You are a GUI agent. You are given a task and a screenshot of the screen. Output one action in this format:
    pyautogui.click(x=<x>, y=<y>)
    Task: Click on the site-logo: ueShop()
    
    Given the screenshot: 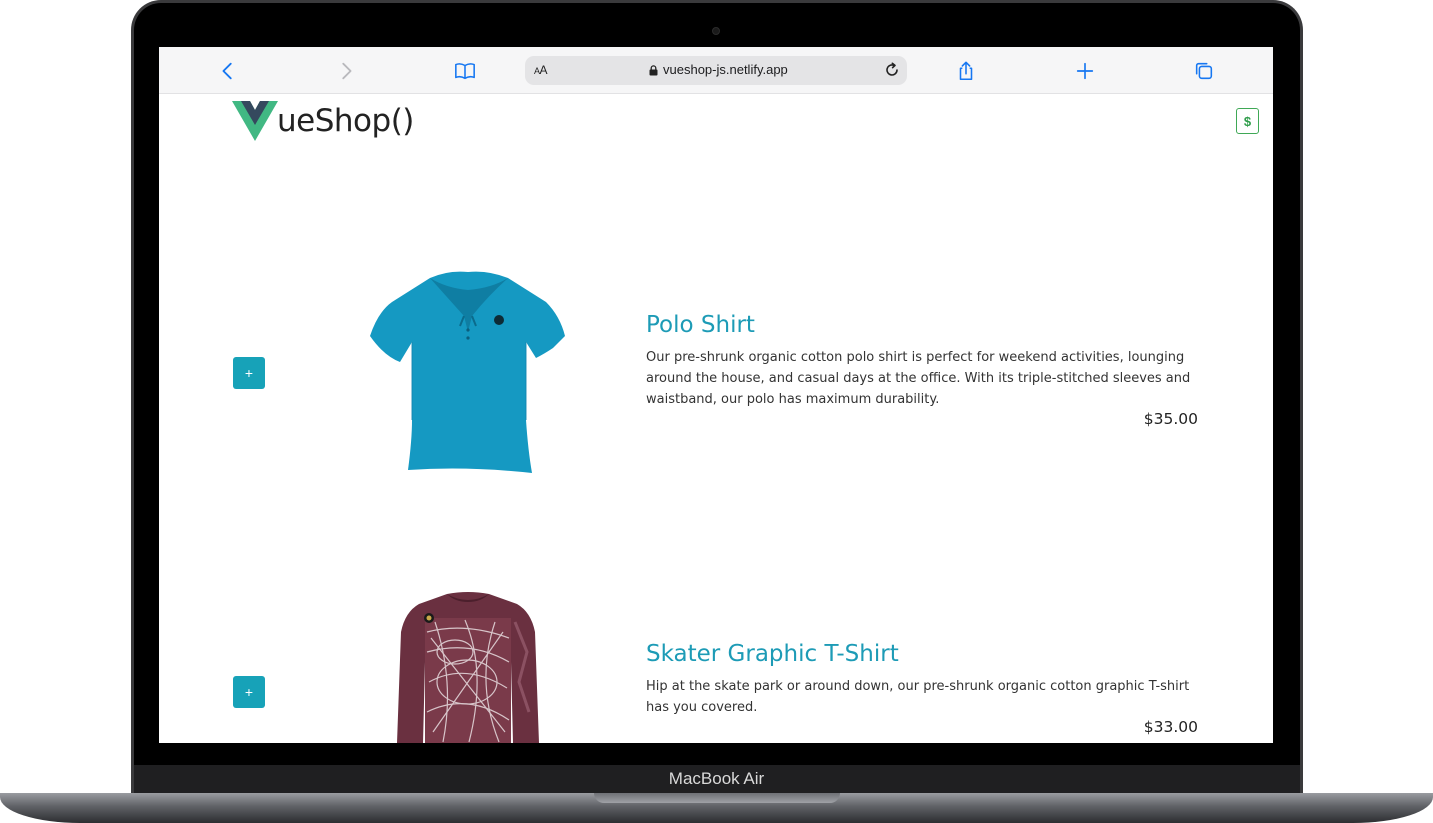 What is the action you would take?
    pyautogui.click(x=323, y=121)
    